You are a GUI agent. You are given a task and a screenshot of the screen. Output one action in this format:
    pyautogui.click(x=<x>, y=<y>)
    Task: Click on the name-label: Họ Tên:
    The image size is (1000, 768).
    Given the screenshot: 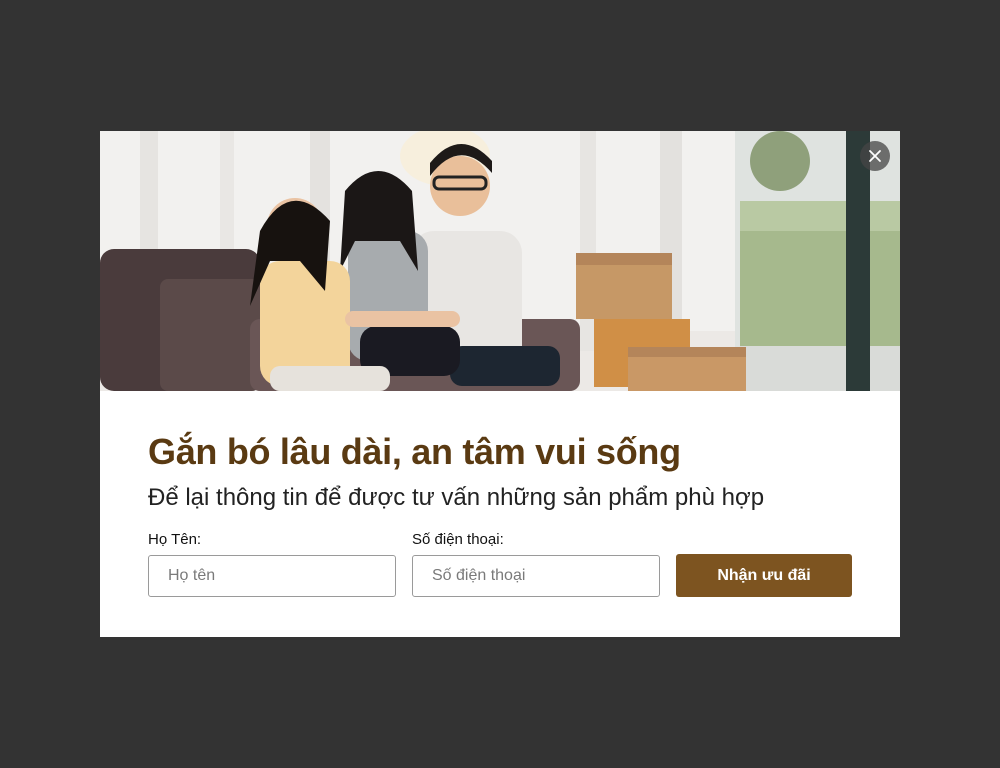 What is the action you would take?
    pyautogui.click(x=175, y=539)
    